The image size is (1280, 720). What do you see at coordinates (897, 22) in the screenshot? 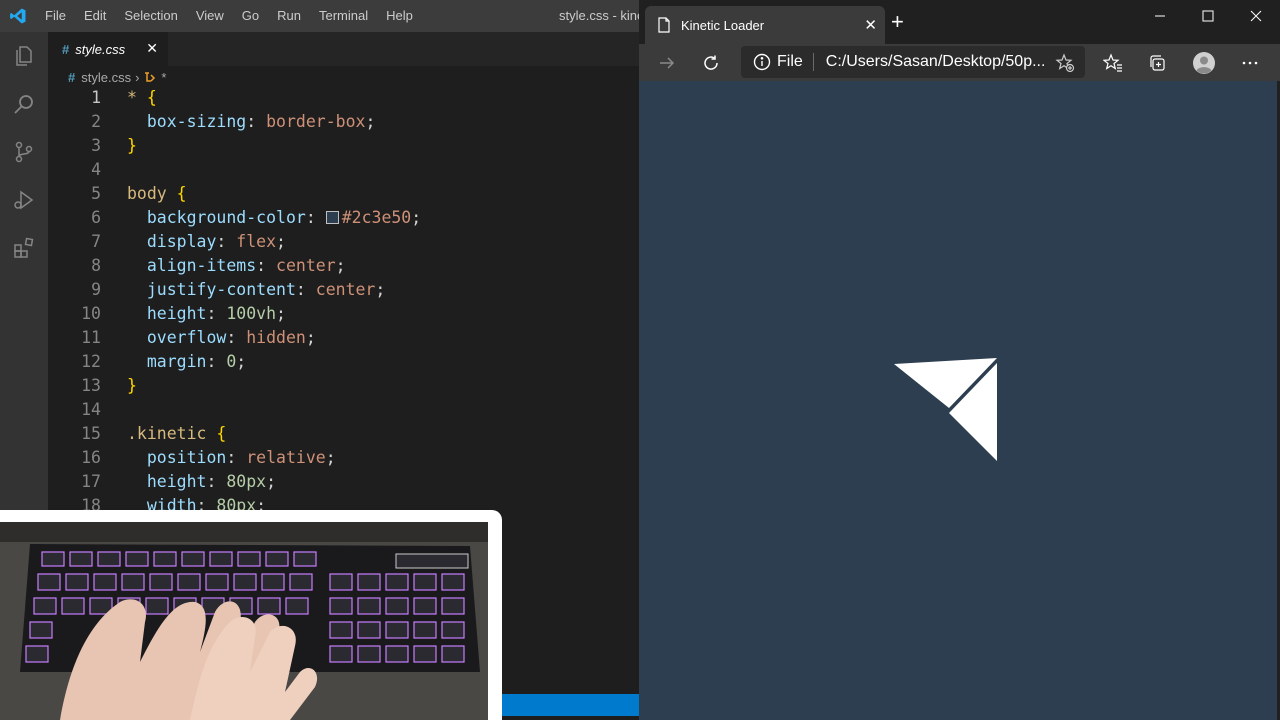
I see `new-tab-icon: +` at bounding box center [897, 22].